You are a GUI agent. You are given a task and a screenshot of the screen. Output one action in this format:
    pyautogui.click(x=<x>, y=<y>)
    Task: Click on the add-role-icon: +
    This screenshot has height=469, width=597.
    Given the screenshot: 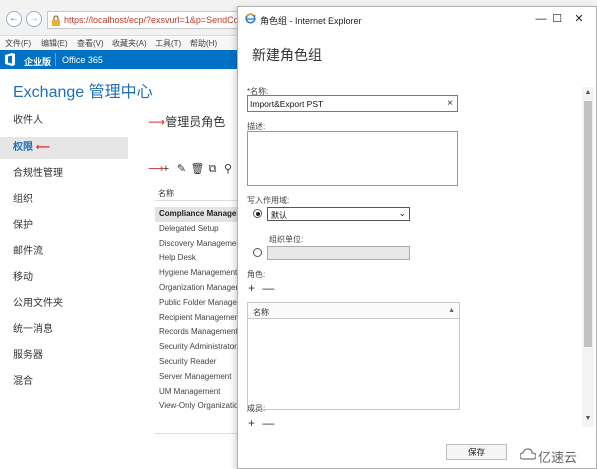 What is the action you would take?
    pyautogui.click(x=251, y=288)
    